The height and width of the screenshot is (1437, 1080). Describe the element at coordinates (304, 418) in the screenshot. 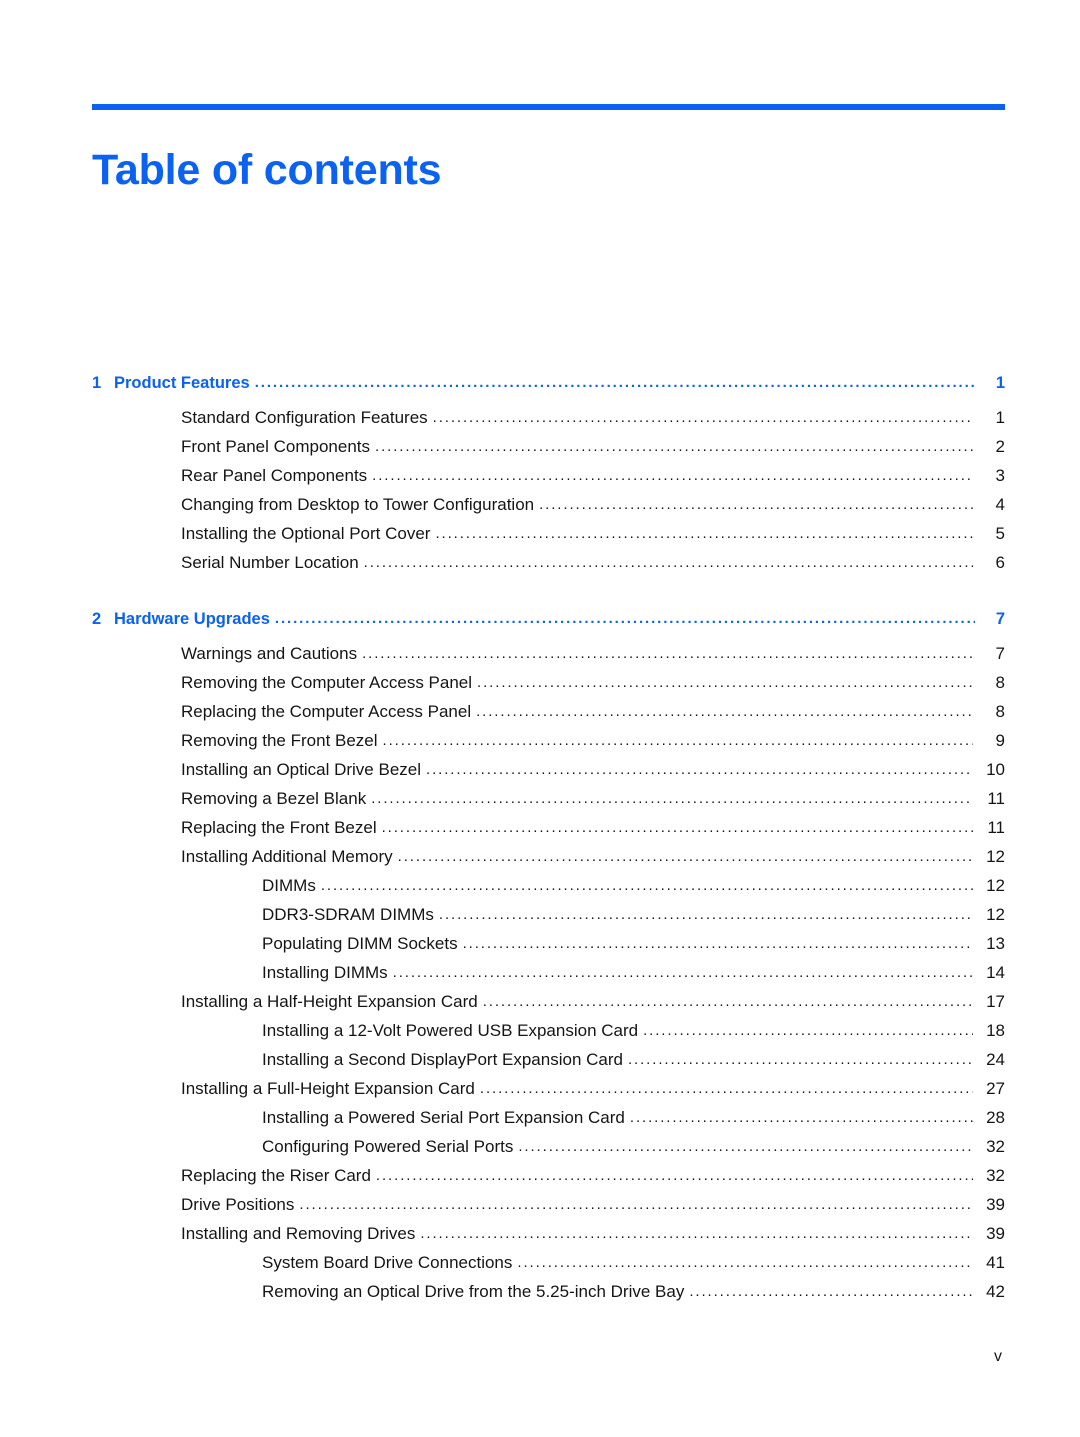

I see `toc-entry-head: Standard Configuration Features` at that location.